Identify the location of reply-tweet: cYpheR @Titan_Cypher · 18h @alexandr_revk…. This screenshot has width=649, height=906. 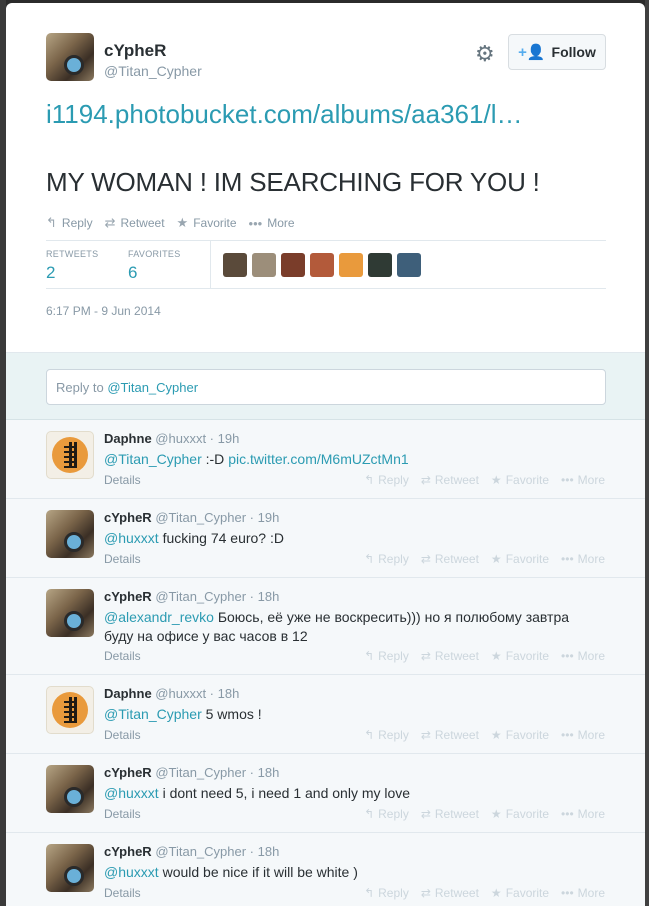
(325, 626).